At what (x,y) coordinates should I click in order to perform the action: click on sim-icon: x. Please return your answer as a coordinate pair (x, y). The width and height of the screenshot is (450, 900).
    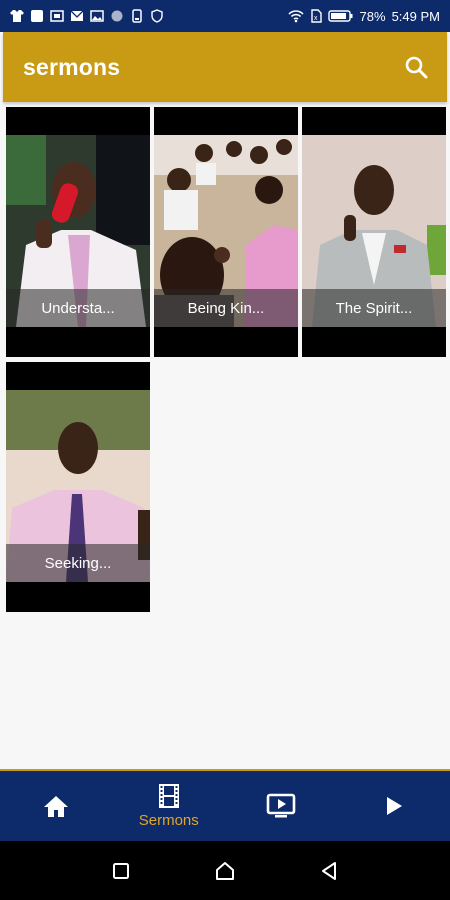
    Looking at the image, I should click on (316, 16).